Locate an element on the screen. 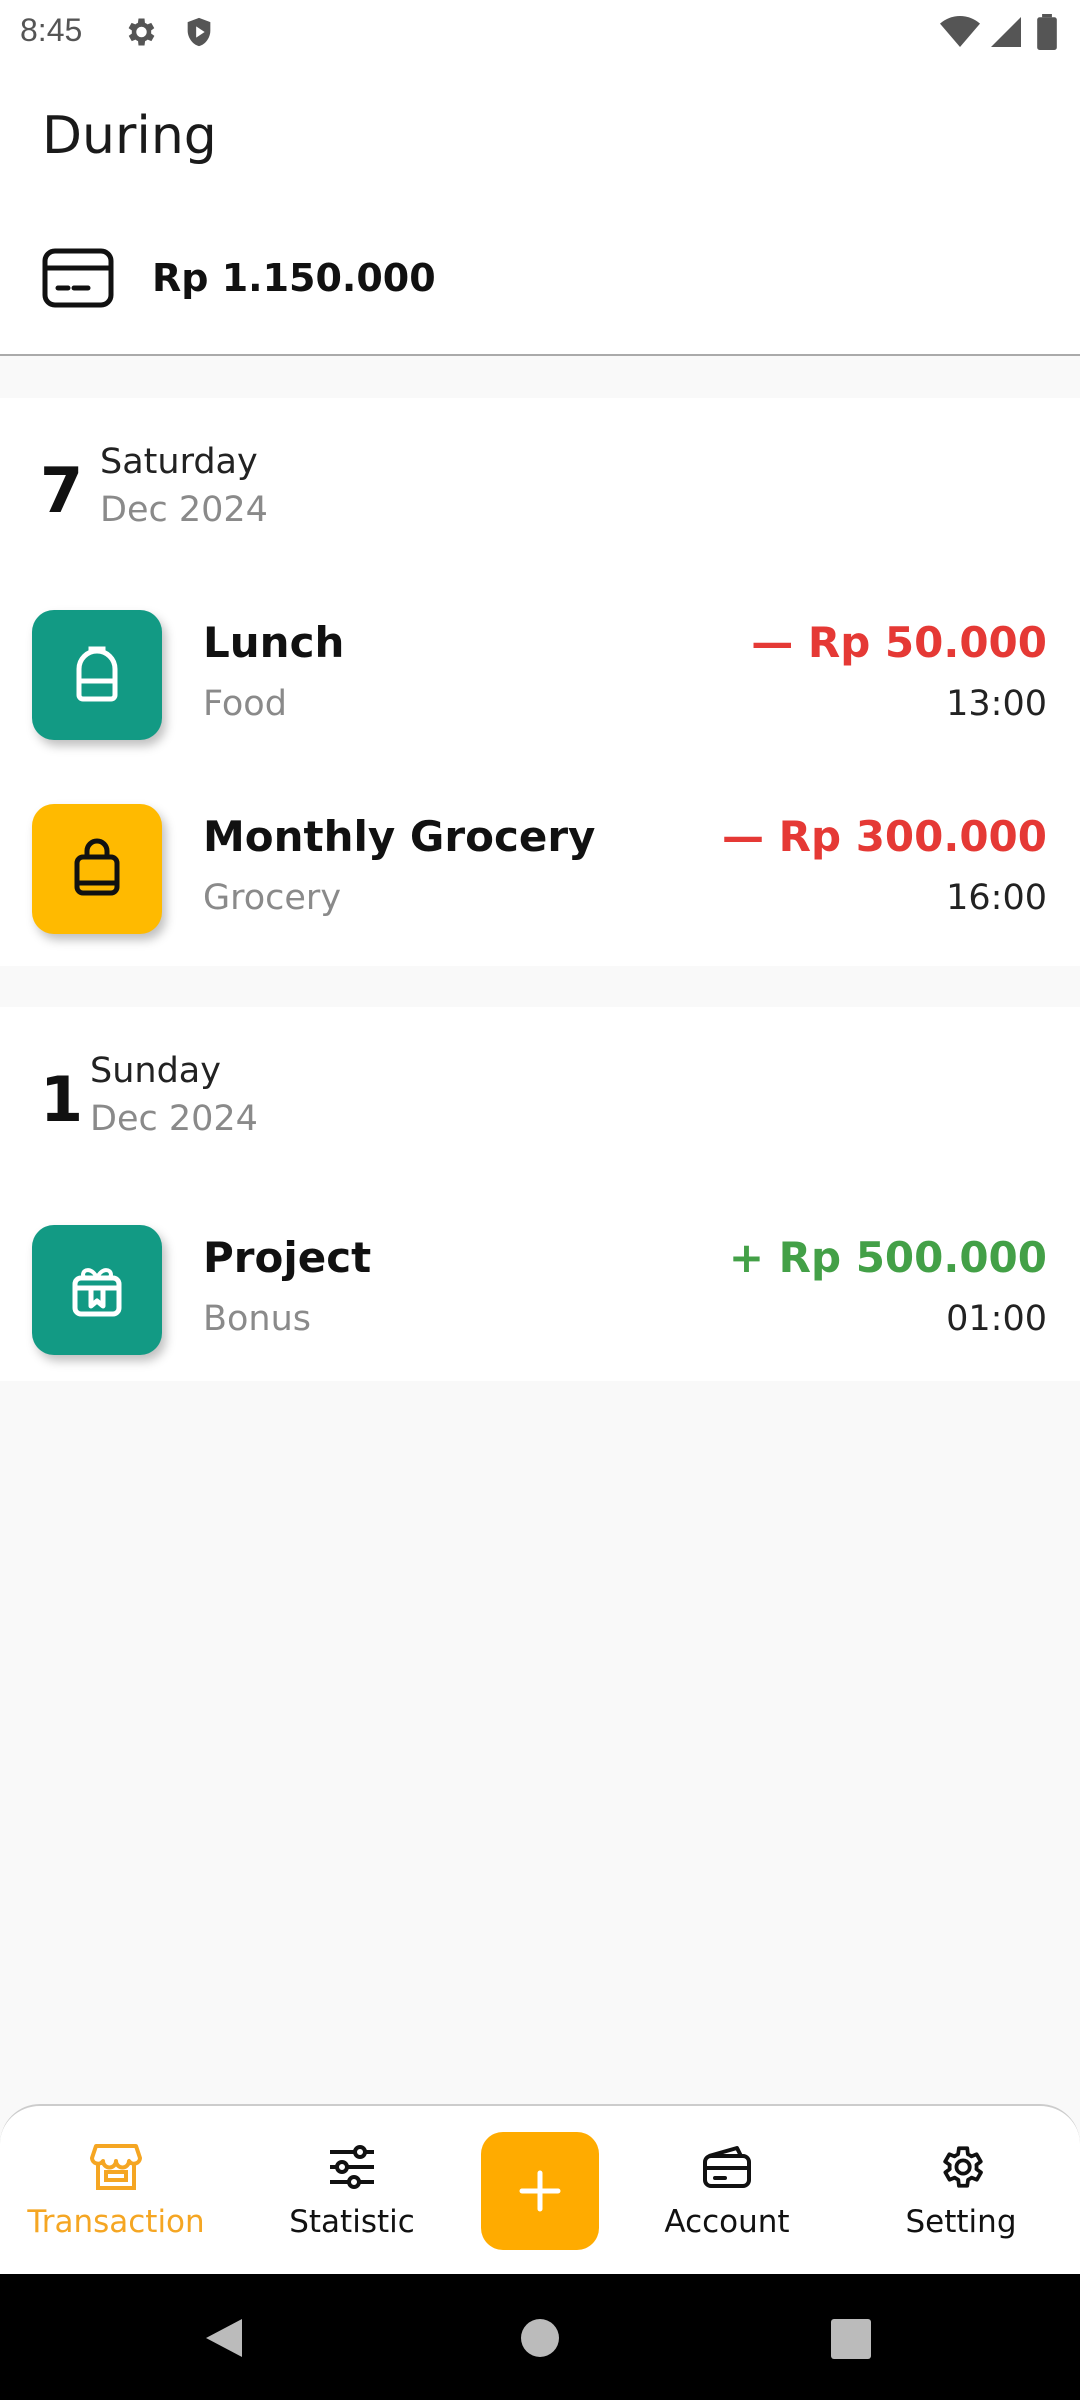 Image resolution: width=1080 pixels, height=2400 pixels. nav-item-account: Account is located at coordinates (727, 2191).